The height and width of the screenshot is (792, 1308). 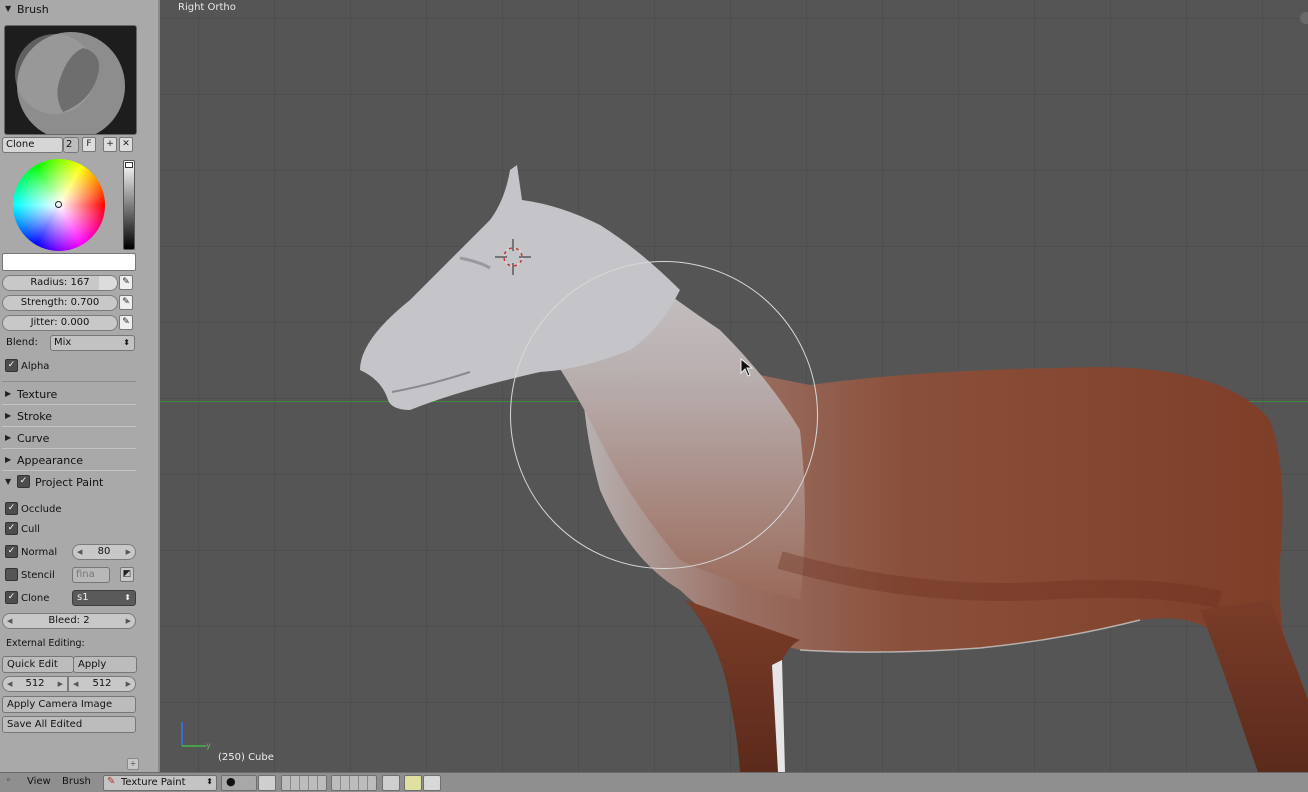 I want to click on stencil-checkbox, so click(x=11, y=574).